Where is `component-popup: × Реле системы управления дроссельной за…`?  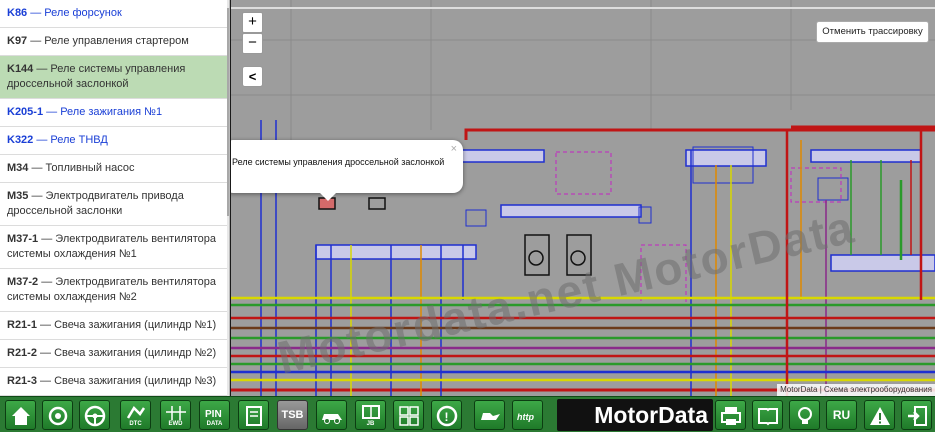
component-popup: × Реле системы управления дроссельной за… is located at coordinates (347, 170).